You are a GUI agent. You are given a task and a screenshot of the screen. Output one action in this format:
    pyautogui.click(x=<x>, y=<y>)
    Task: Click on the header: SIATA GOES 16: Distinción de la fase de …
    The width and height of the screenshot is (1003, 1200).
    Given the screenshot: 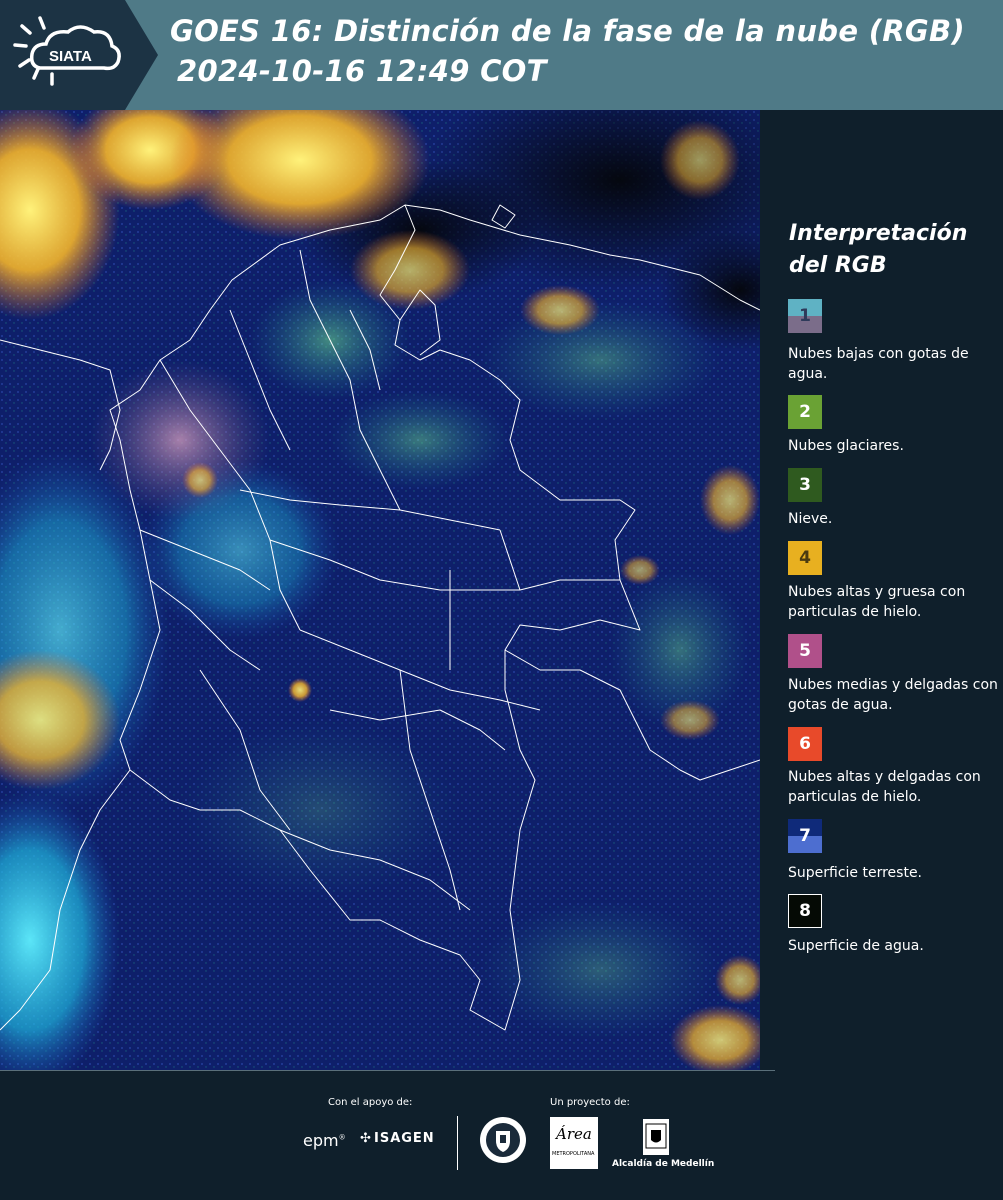 What is the action you would take?
    pyautogui.click(x=501, y=55)
    